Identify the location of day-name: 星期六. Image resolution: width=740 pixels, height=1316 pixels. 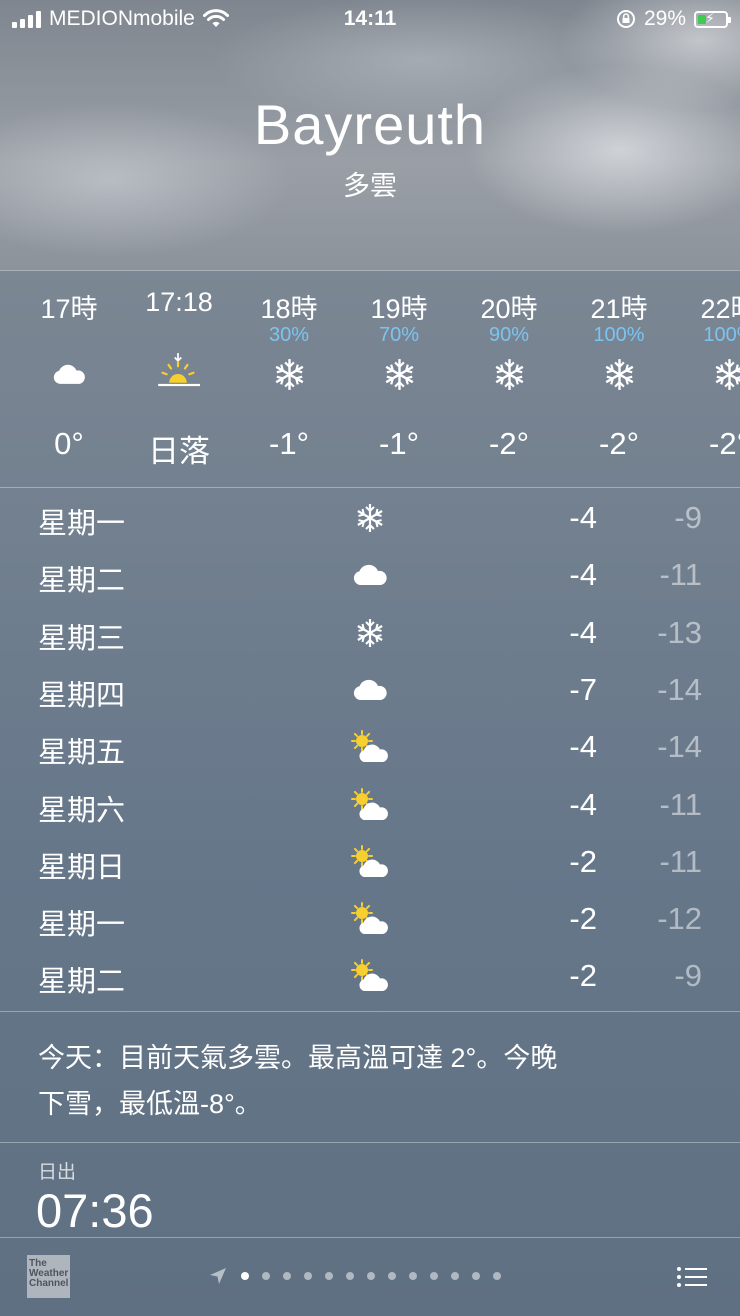
(82, 810).